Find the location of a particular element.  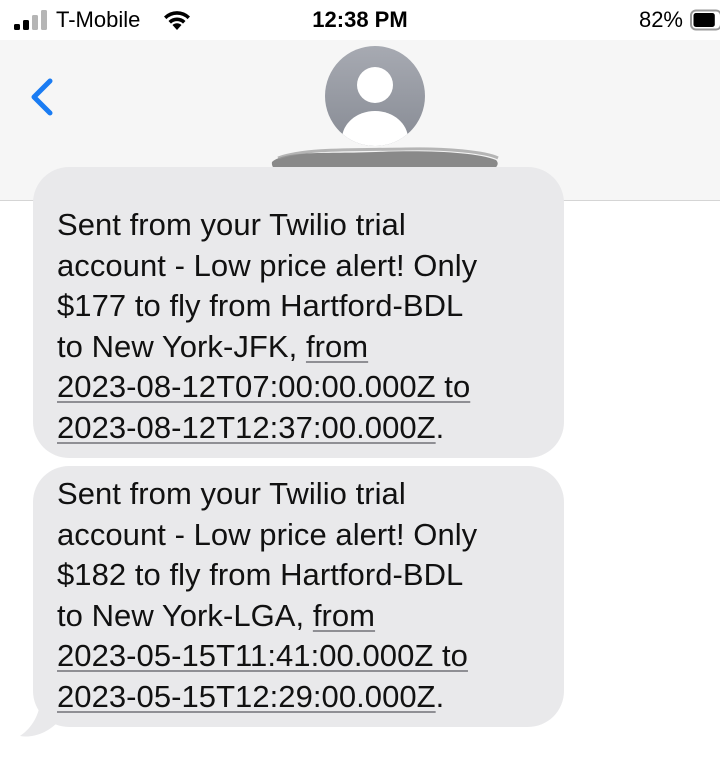

contact-avatar is located at coordinates (375, 96).